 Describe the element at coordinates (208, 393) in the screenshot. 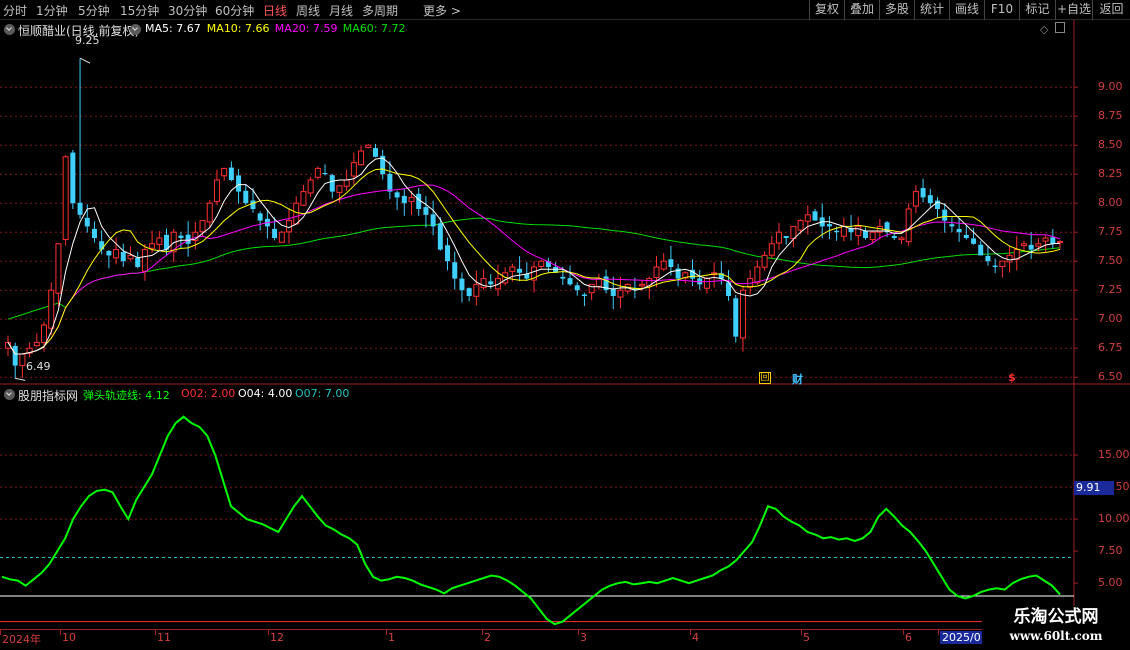

I see `indicator-line-label-1: O02: 2.00` at that location.